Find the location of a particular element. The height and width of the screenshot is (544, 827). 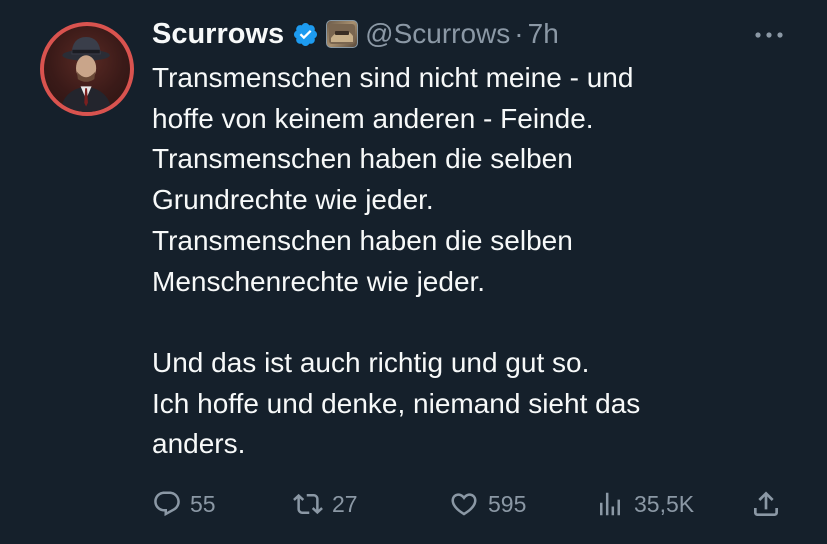

author-handle: @Scurrows is located at coordinates (437, 34).